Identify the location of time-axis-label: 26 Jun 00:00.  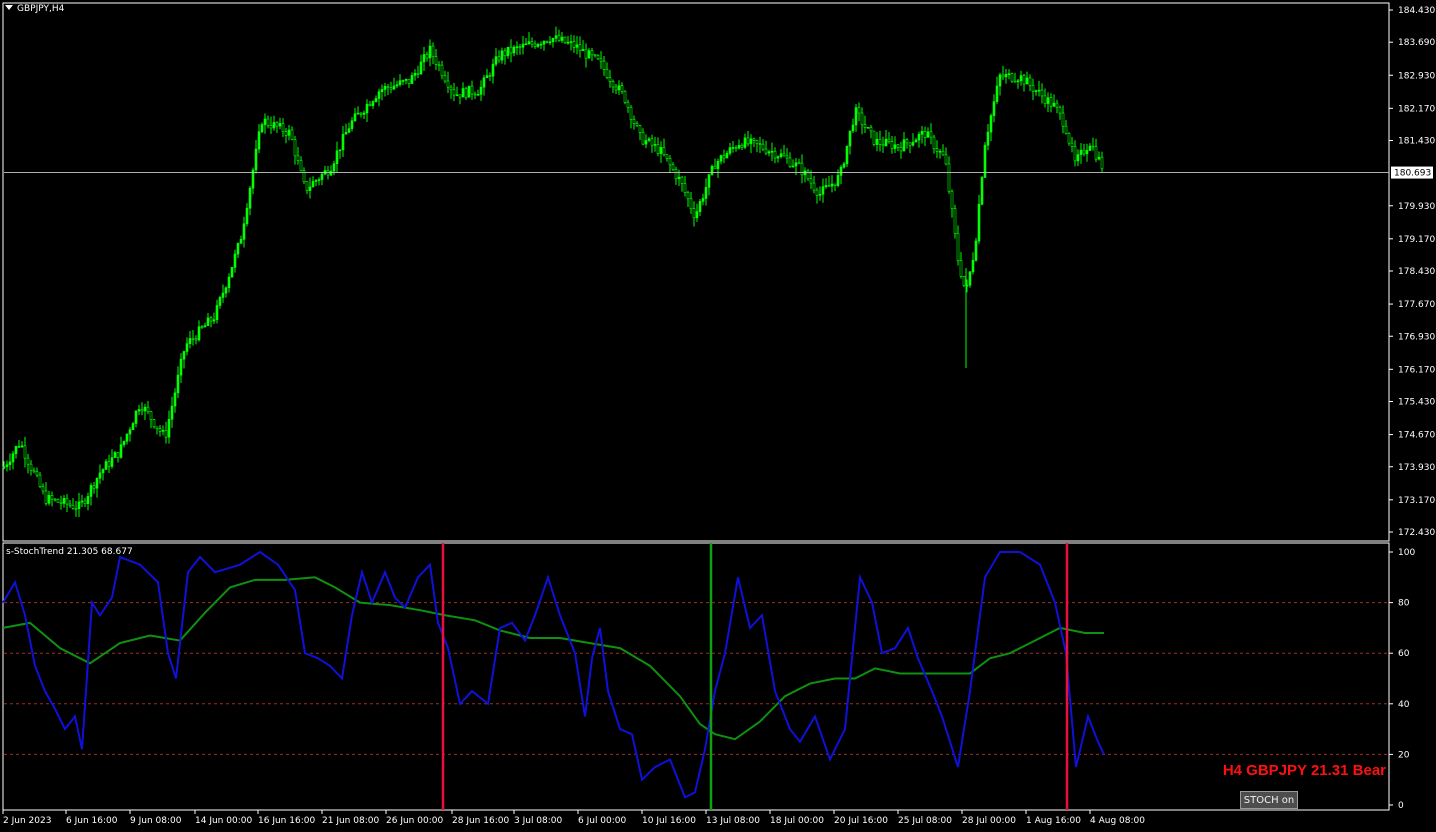
(414, 821).